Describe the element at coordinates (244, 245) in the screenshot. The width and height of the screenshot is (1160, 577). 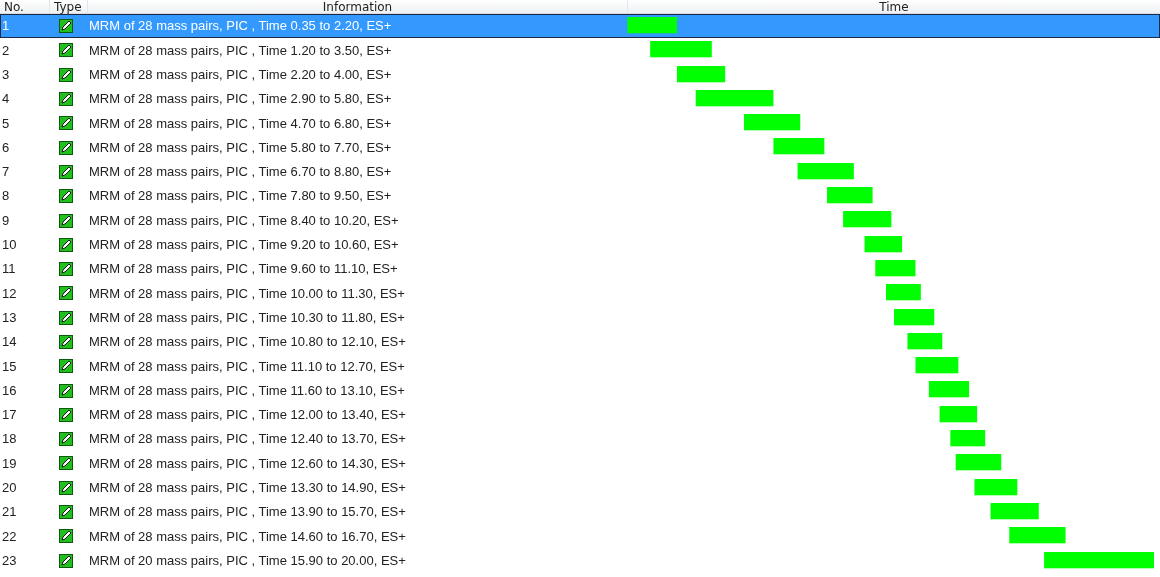
I see `function-info: MRM of 28 mass pairs, PIC , Time 9.20 to 10.60, ES+` at that location.